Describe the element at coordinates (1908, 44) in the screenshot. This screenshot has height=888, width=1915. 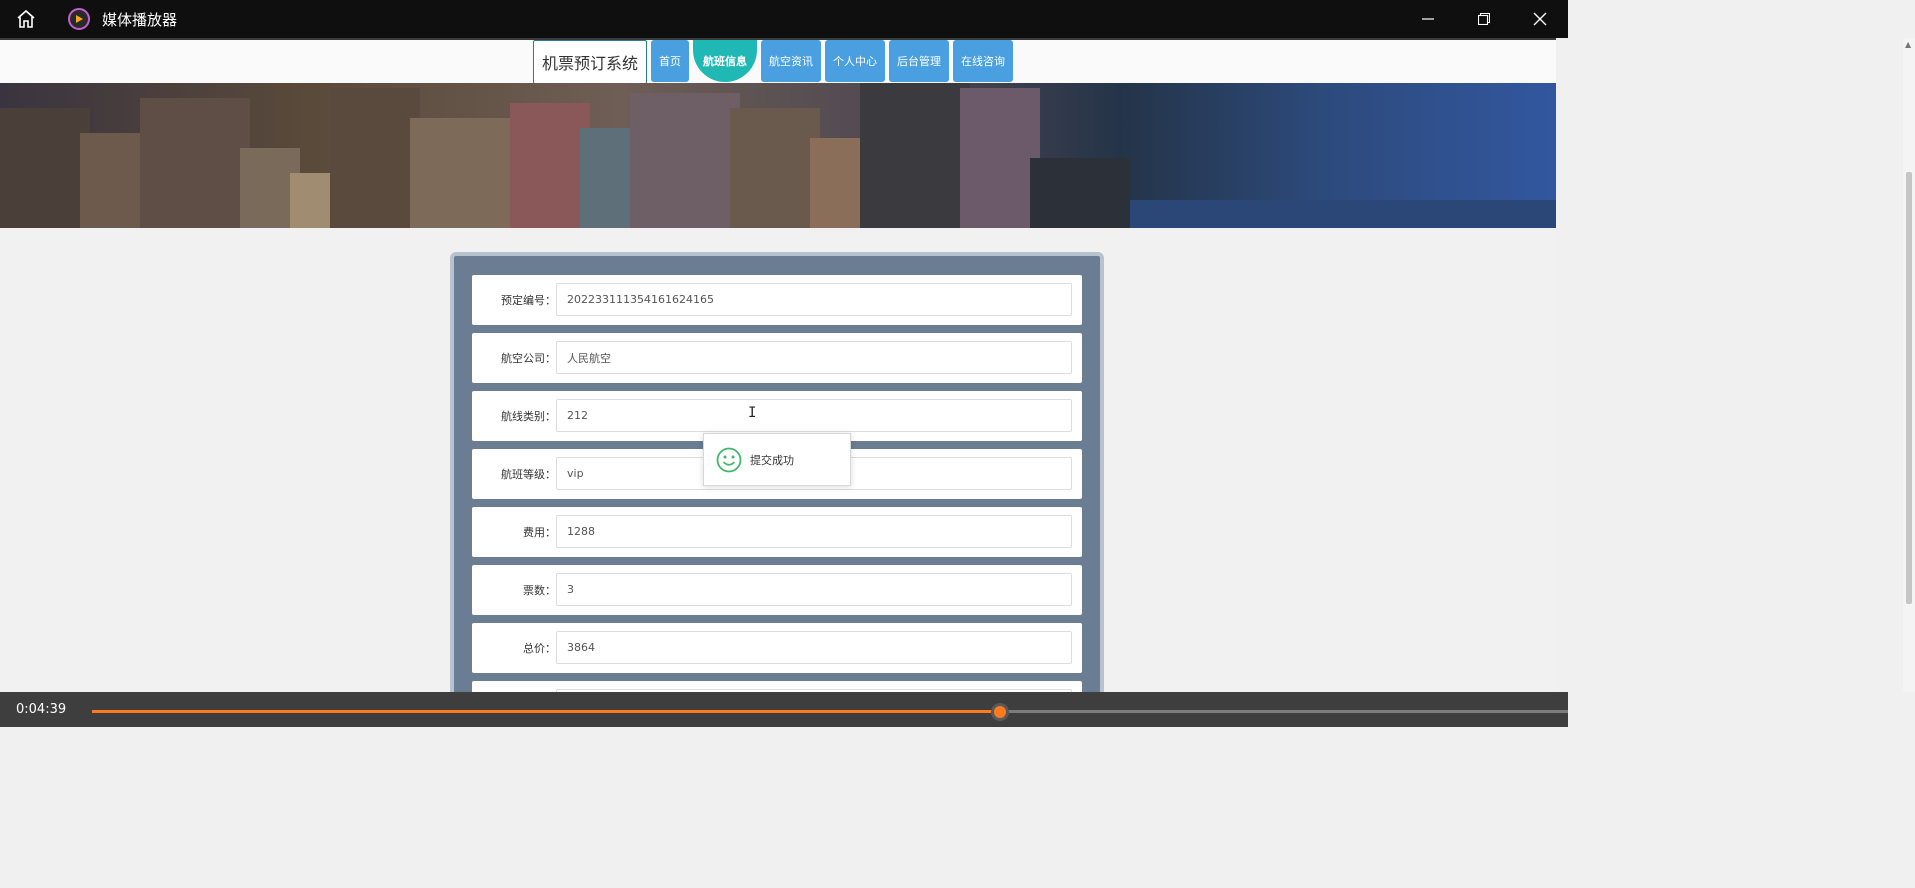
I see `scroll-up-icon: ▲` at that location.